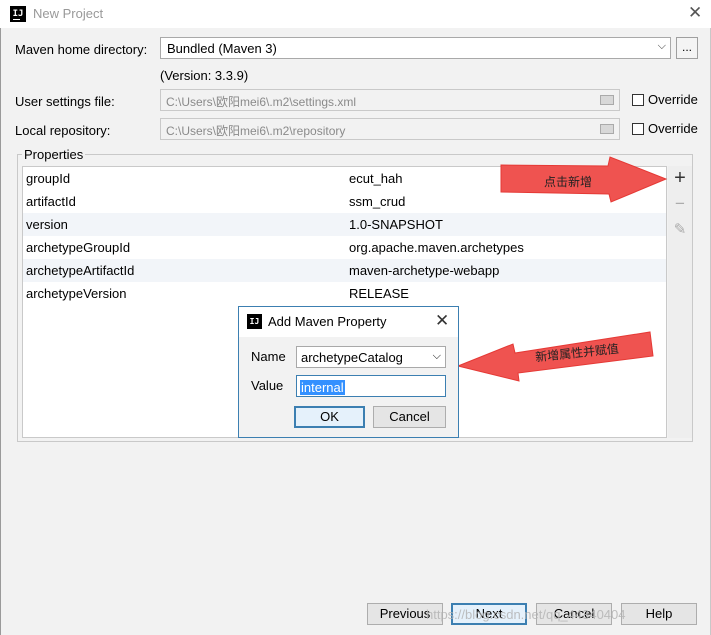 The width and height of the screenshot is (711, 635). I want to click on property-key: version, so click(47, 224).